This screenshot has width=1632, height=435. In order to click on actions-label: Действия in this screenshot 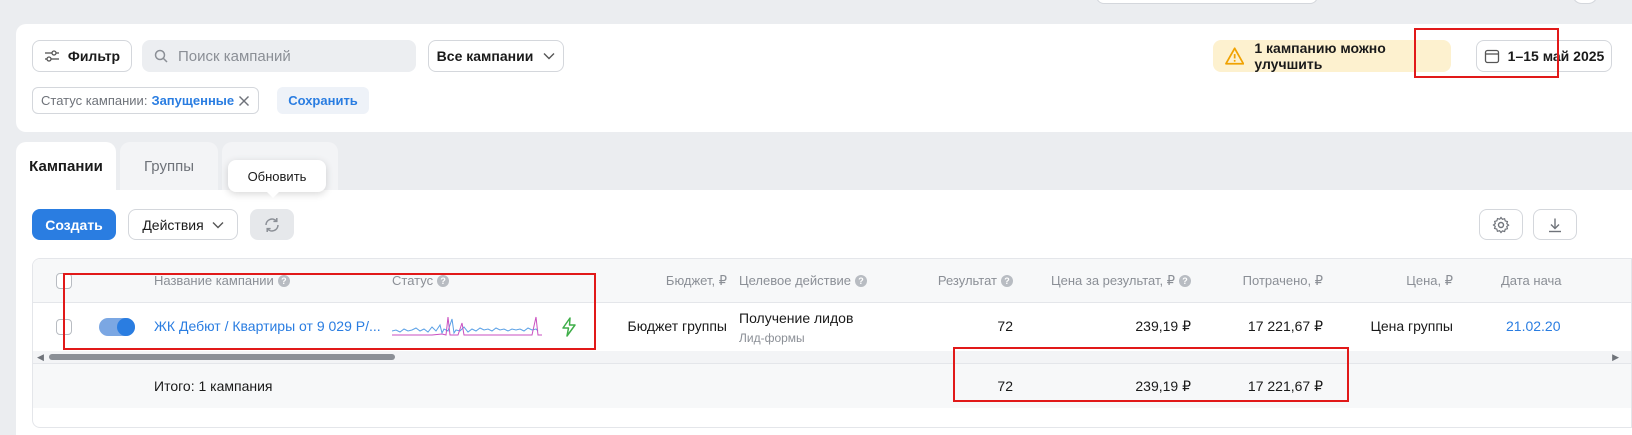, I will do `click(173, 224)`.